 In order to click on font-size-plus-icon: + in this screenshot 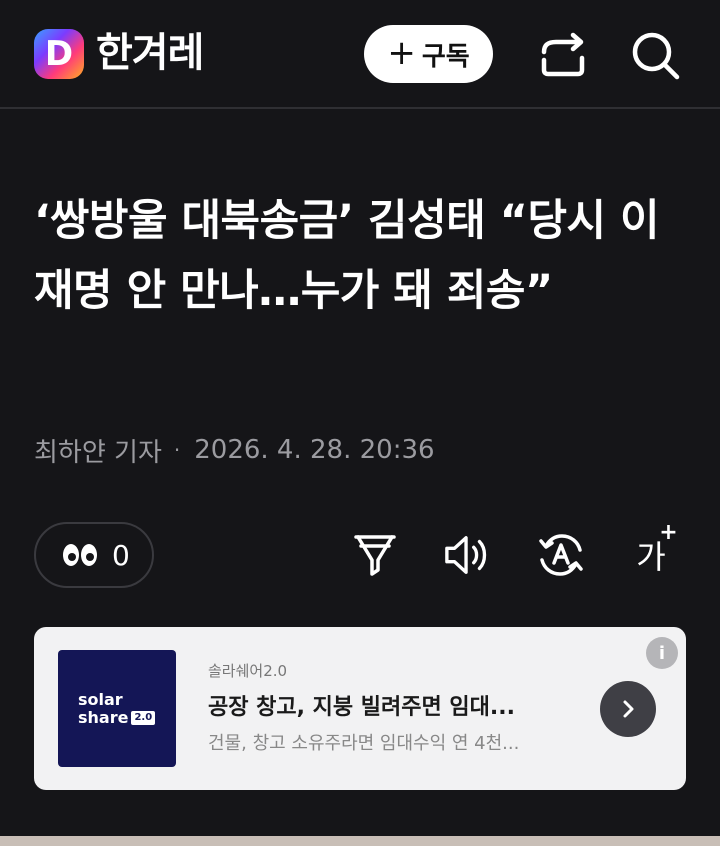, I will do `click(668, 532)`.